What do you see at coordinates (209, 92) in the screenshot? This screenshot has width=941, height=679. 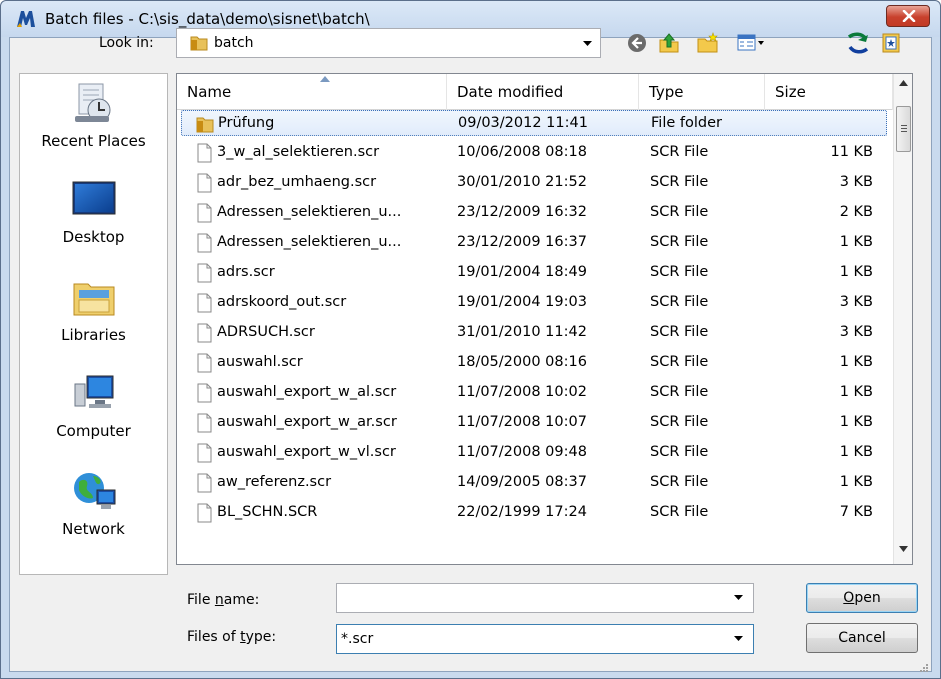 I see `column-name-label: Name` at bounding box center [209, 92].